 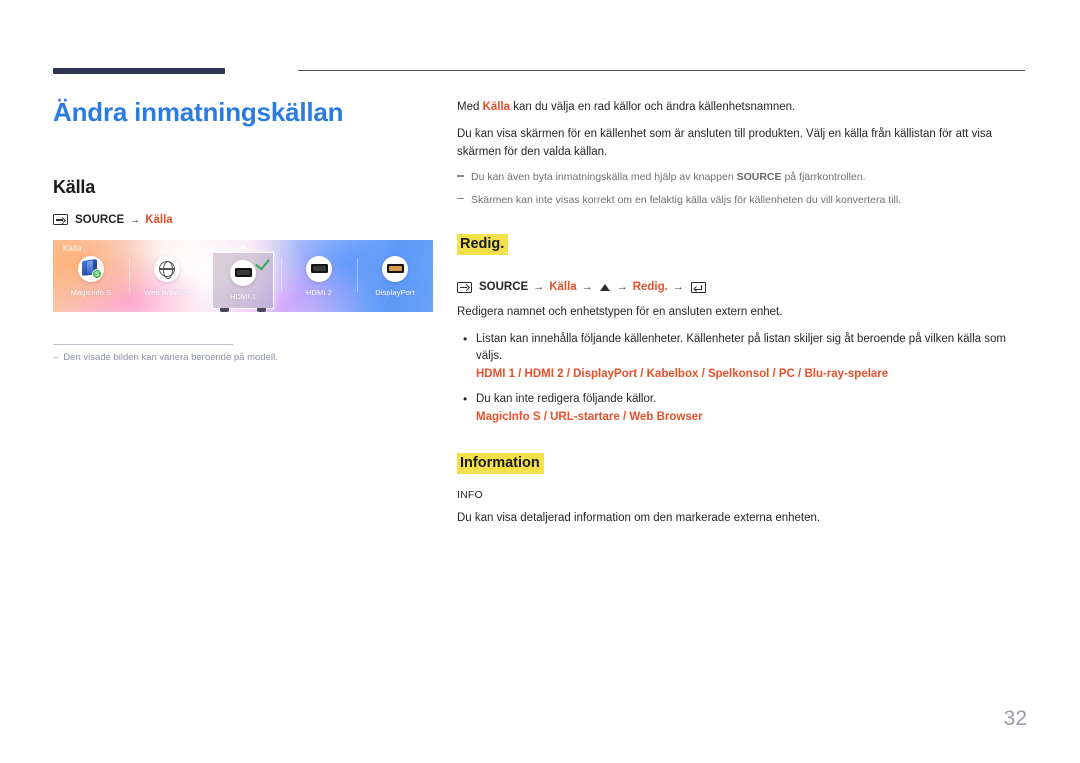 I want to click on source-item-label: DisplayPort, so click(x=395, y=292).